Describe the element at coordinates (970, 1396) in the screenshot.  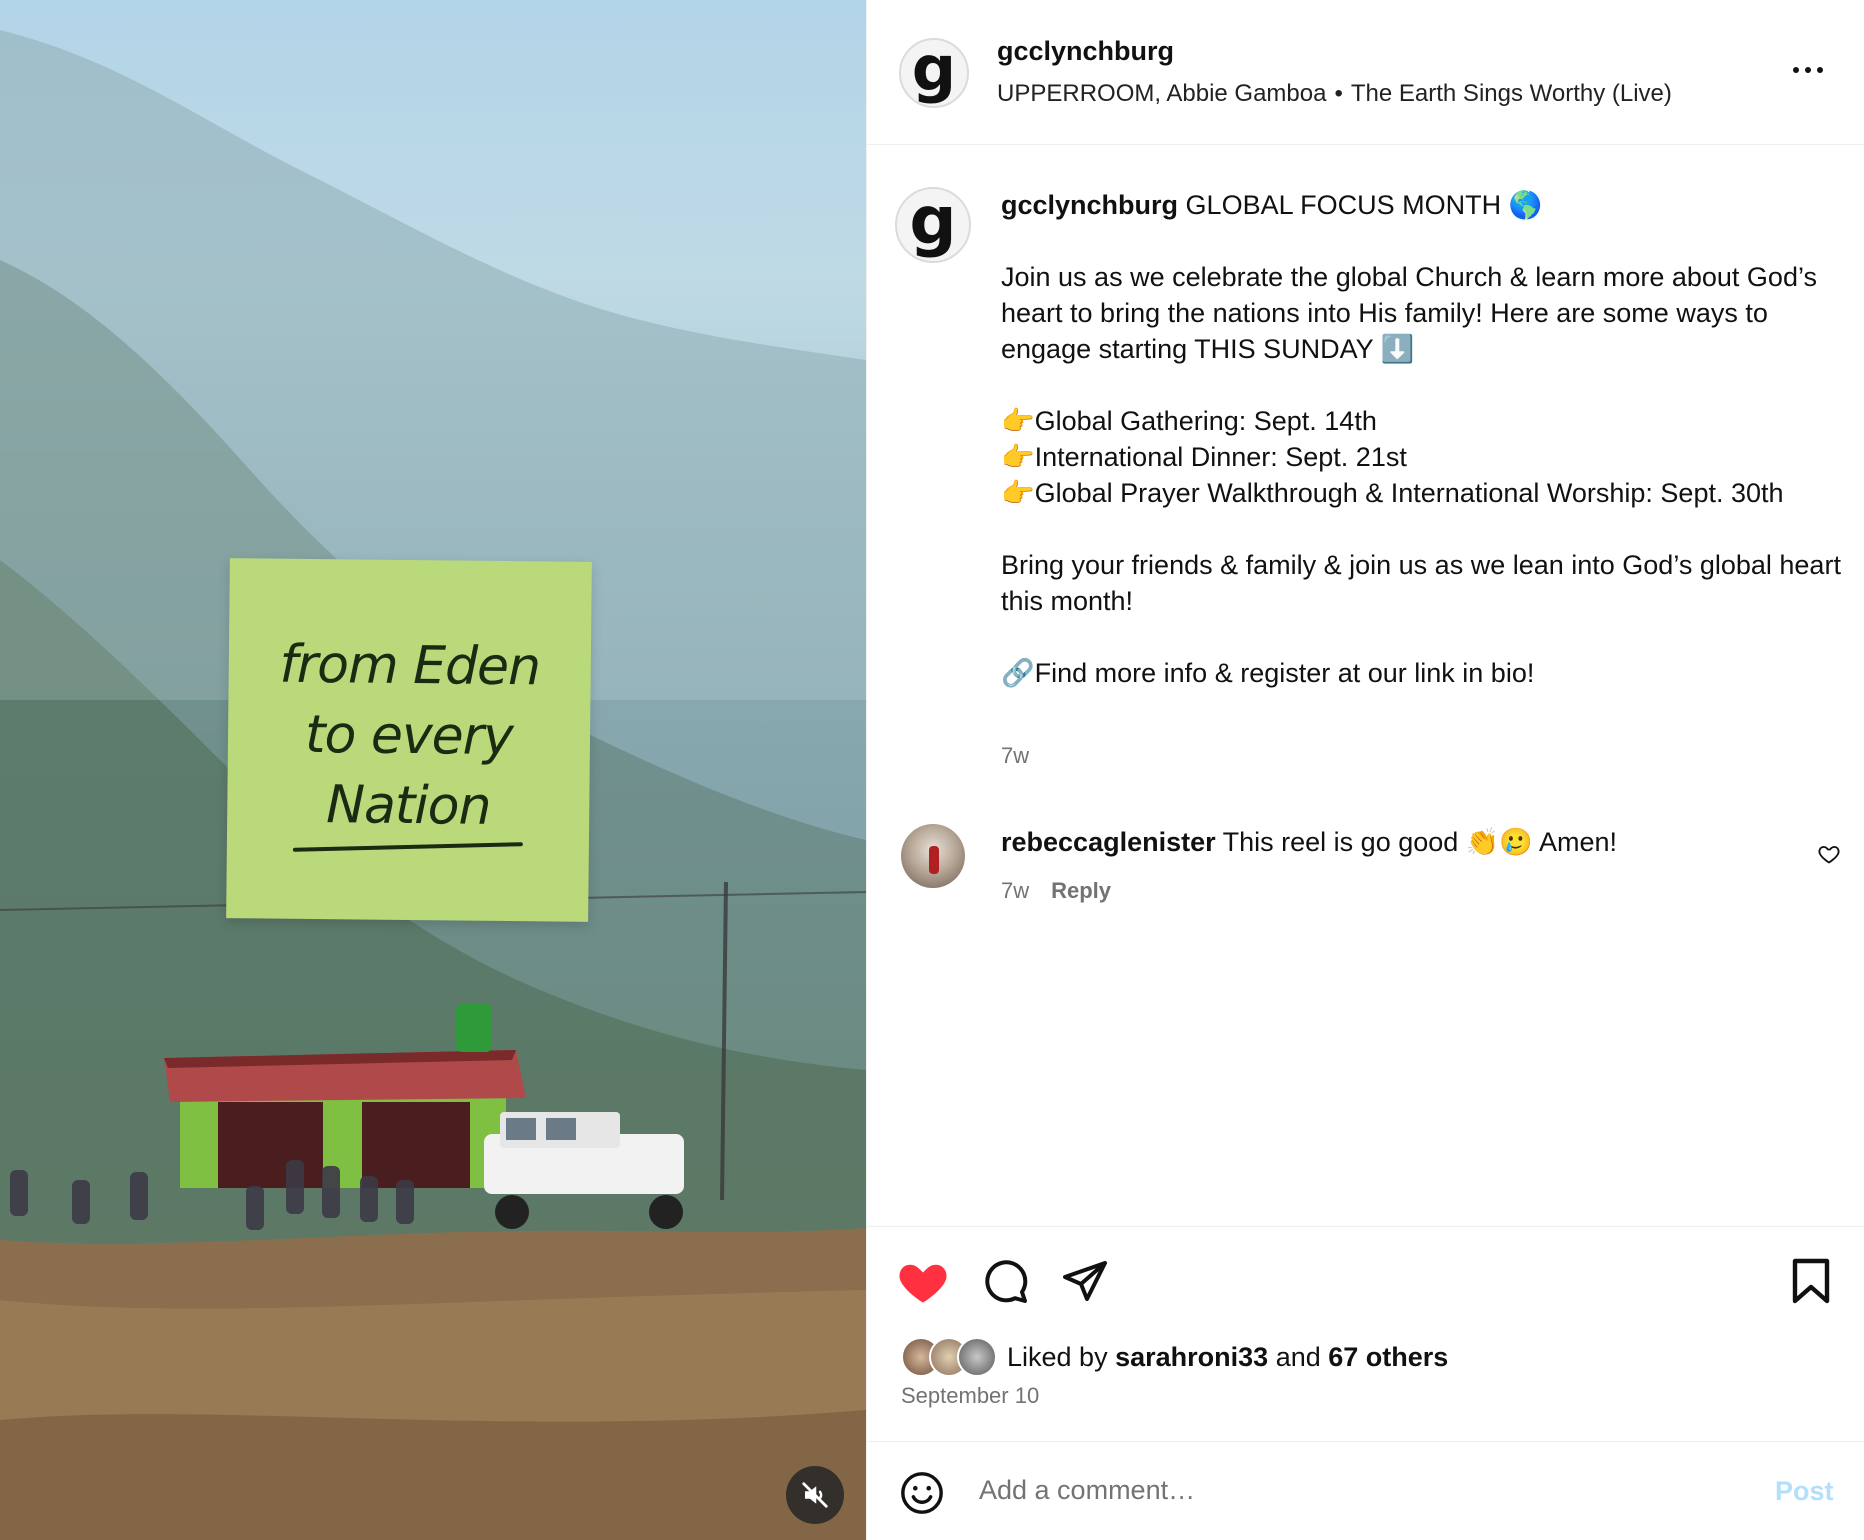
I see `post-date: September 10` at that location.